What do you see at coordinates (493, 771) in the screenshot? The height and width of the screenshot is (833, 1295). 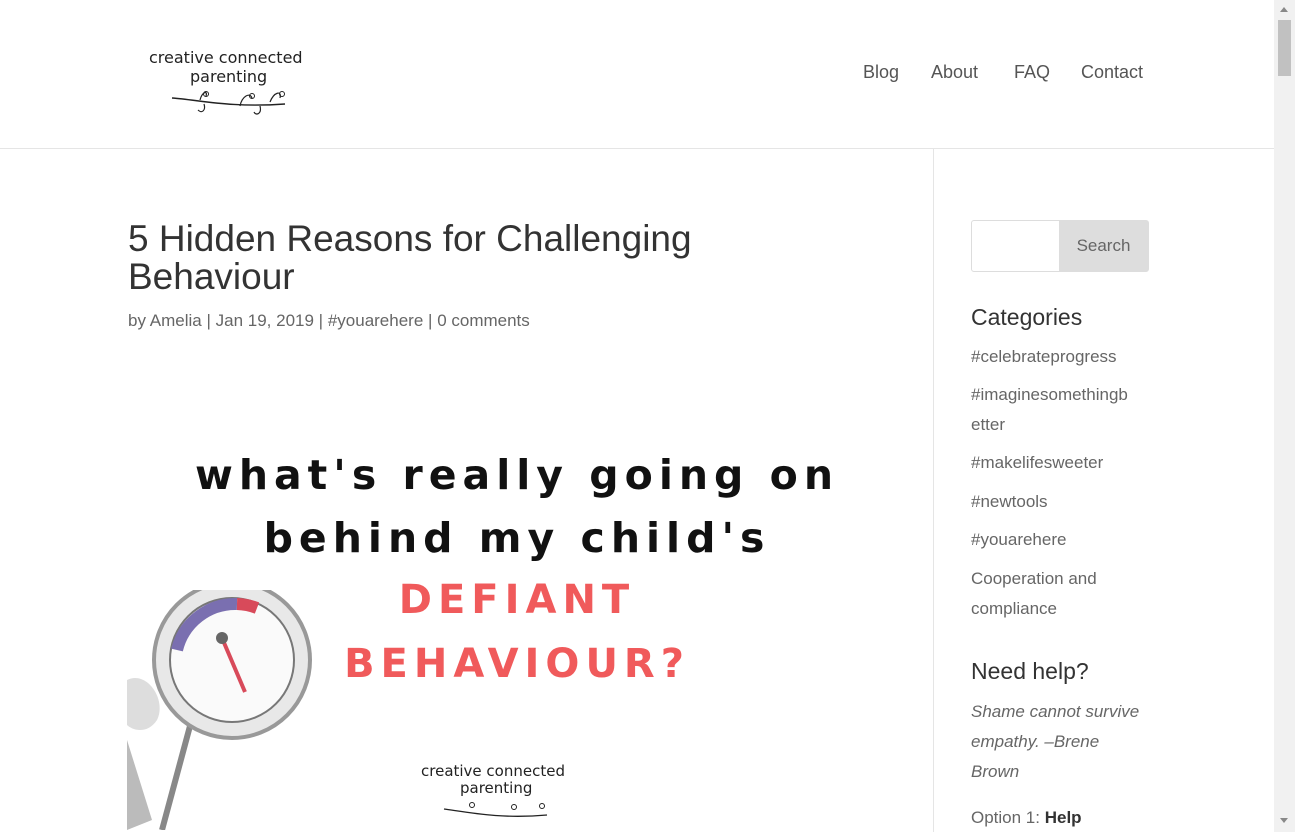 I see `feature-logo-line1: creative connected` at bounding box center [493, 771].